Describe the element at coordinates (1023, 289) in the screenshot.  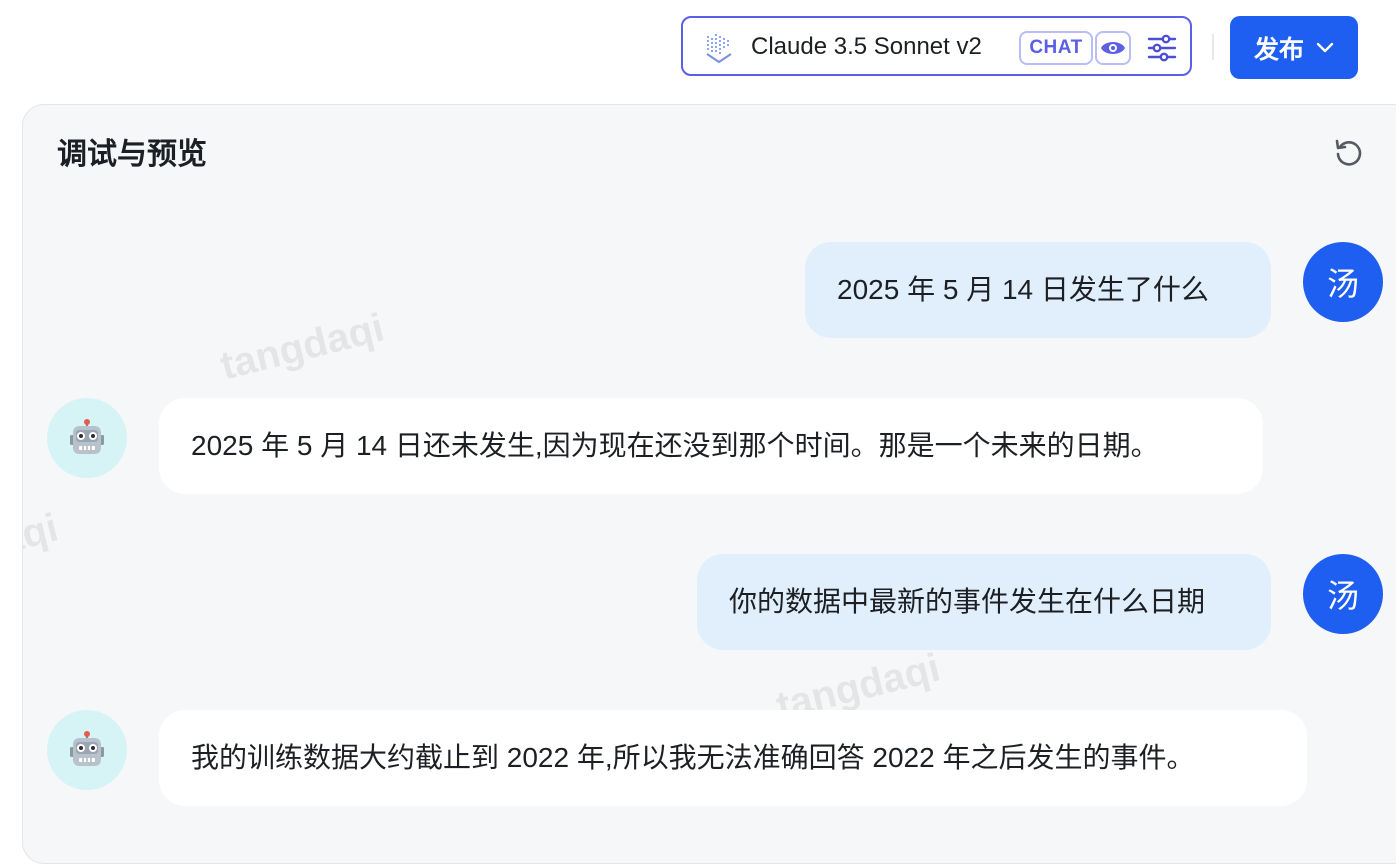
I see `message-text: 2025 年 5 月 14 日发生了什么` at that location.